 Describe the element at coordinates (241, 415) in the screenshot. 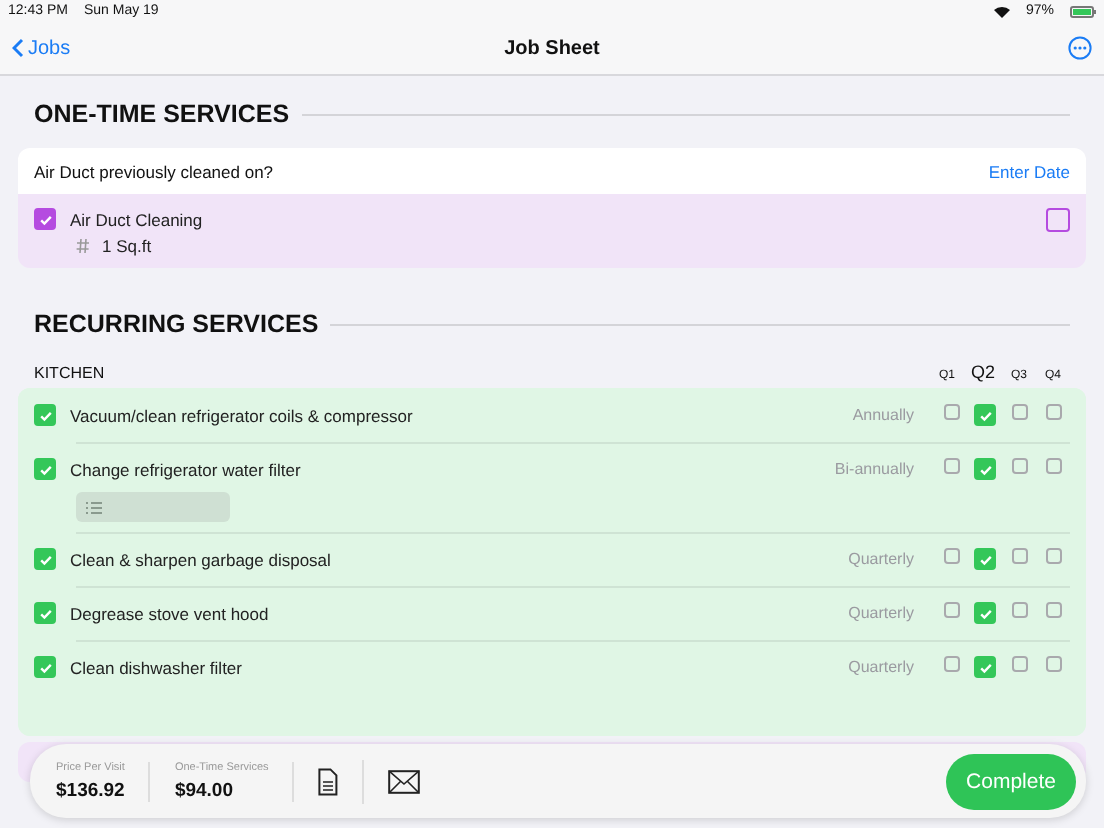

I see `service-name: Vacuum/clean refrigerator coils & compressor` at that location.